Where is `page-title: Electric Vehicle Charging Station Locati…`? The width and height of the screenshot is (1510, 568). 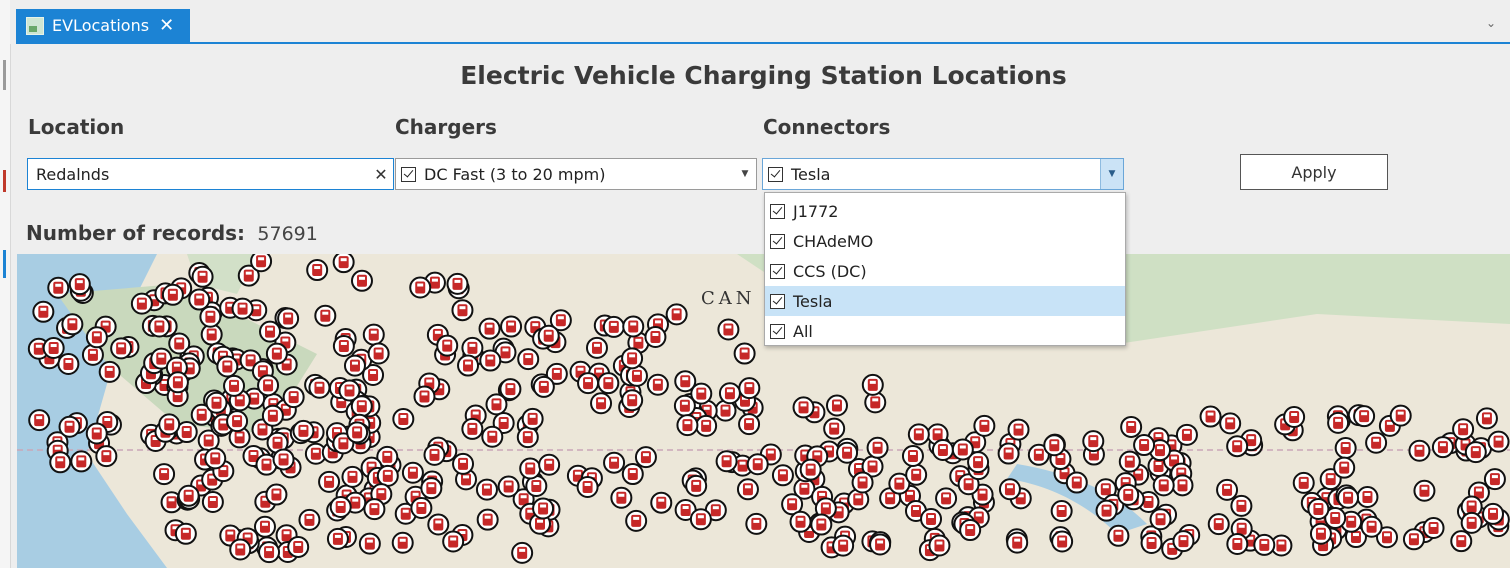 page-title: Electric Vehicle Charging Station Locati… is located at coordinates (763, 75).